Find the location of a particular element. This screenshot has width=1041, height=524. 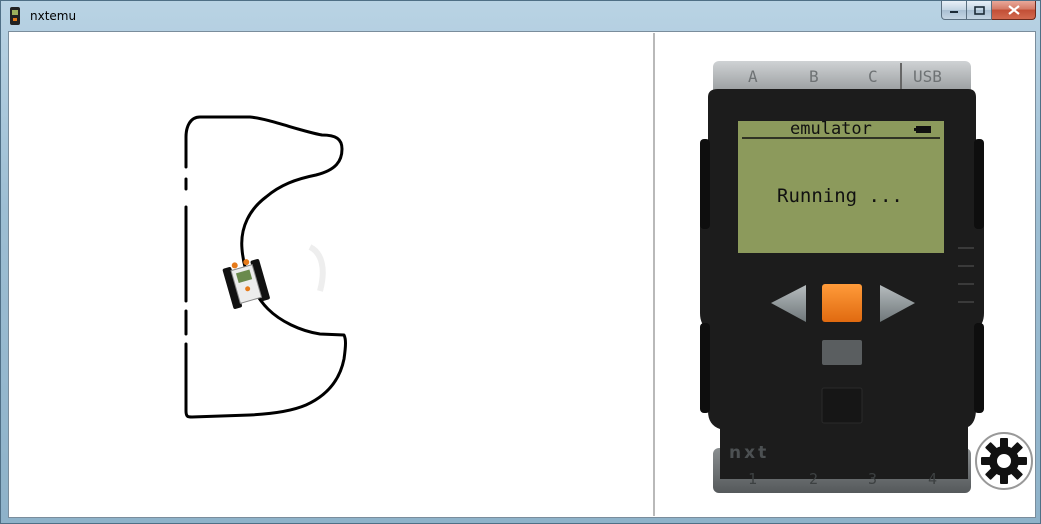

settings-button is located at coordinates (1004, 461).